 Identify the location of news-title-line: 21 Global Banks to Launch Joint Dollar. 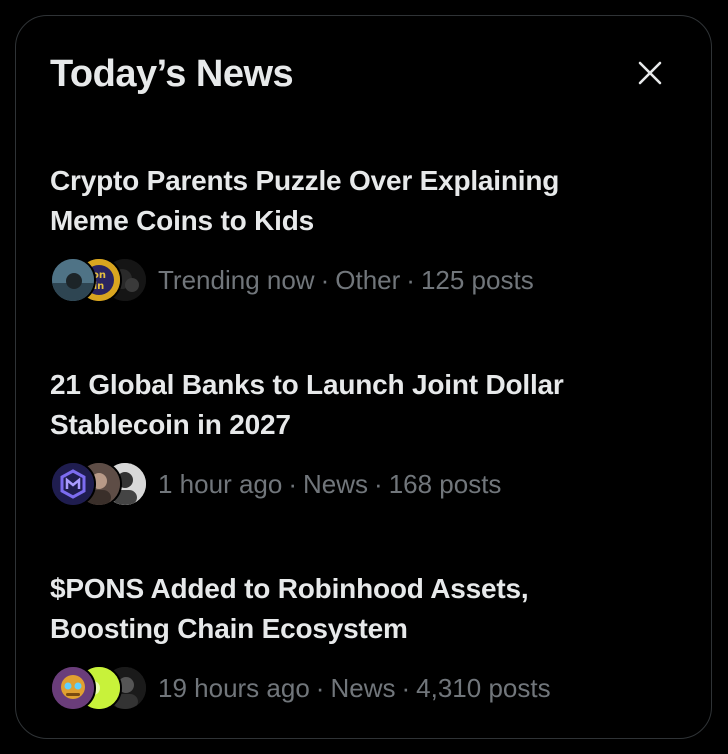
(307, 384).